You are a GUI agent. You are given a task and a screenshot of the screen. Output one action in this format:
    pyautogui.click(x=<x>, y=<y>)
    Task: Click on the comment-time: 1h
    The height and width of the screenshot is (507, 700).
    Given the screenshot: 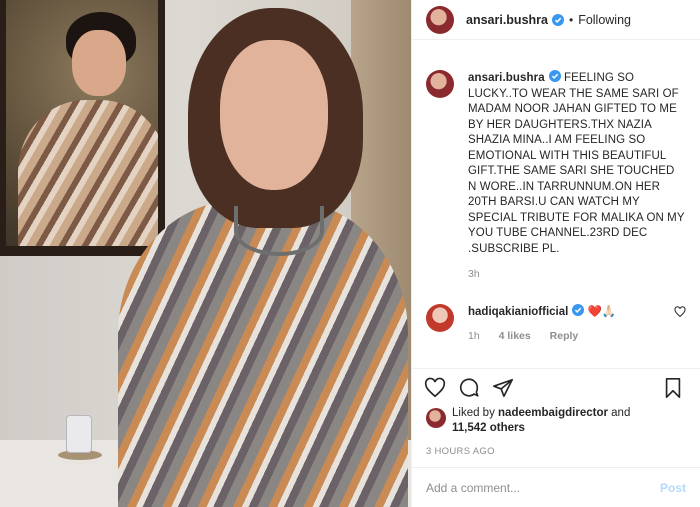 What is the action you would take?
    pyautogui.click(x=474, y=336)
    